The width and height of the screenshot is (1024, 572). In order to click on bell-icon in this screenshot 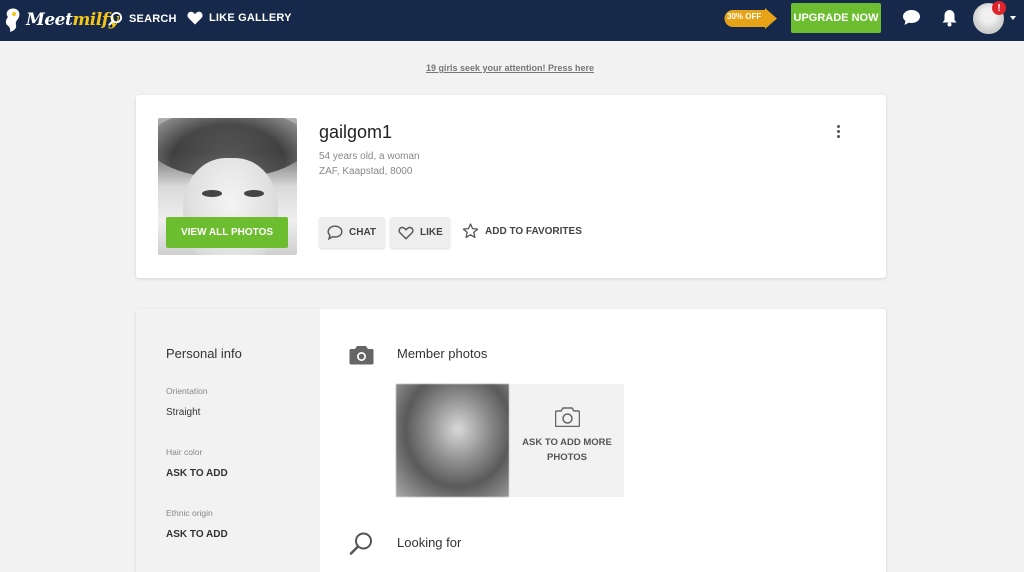, I will do `click(949, 18)`.